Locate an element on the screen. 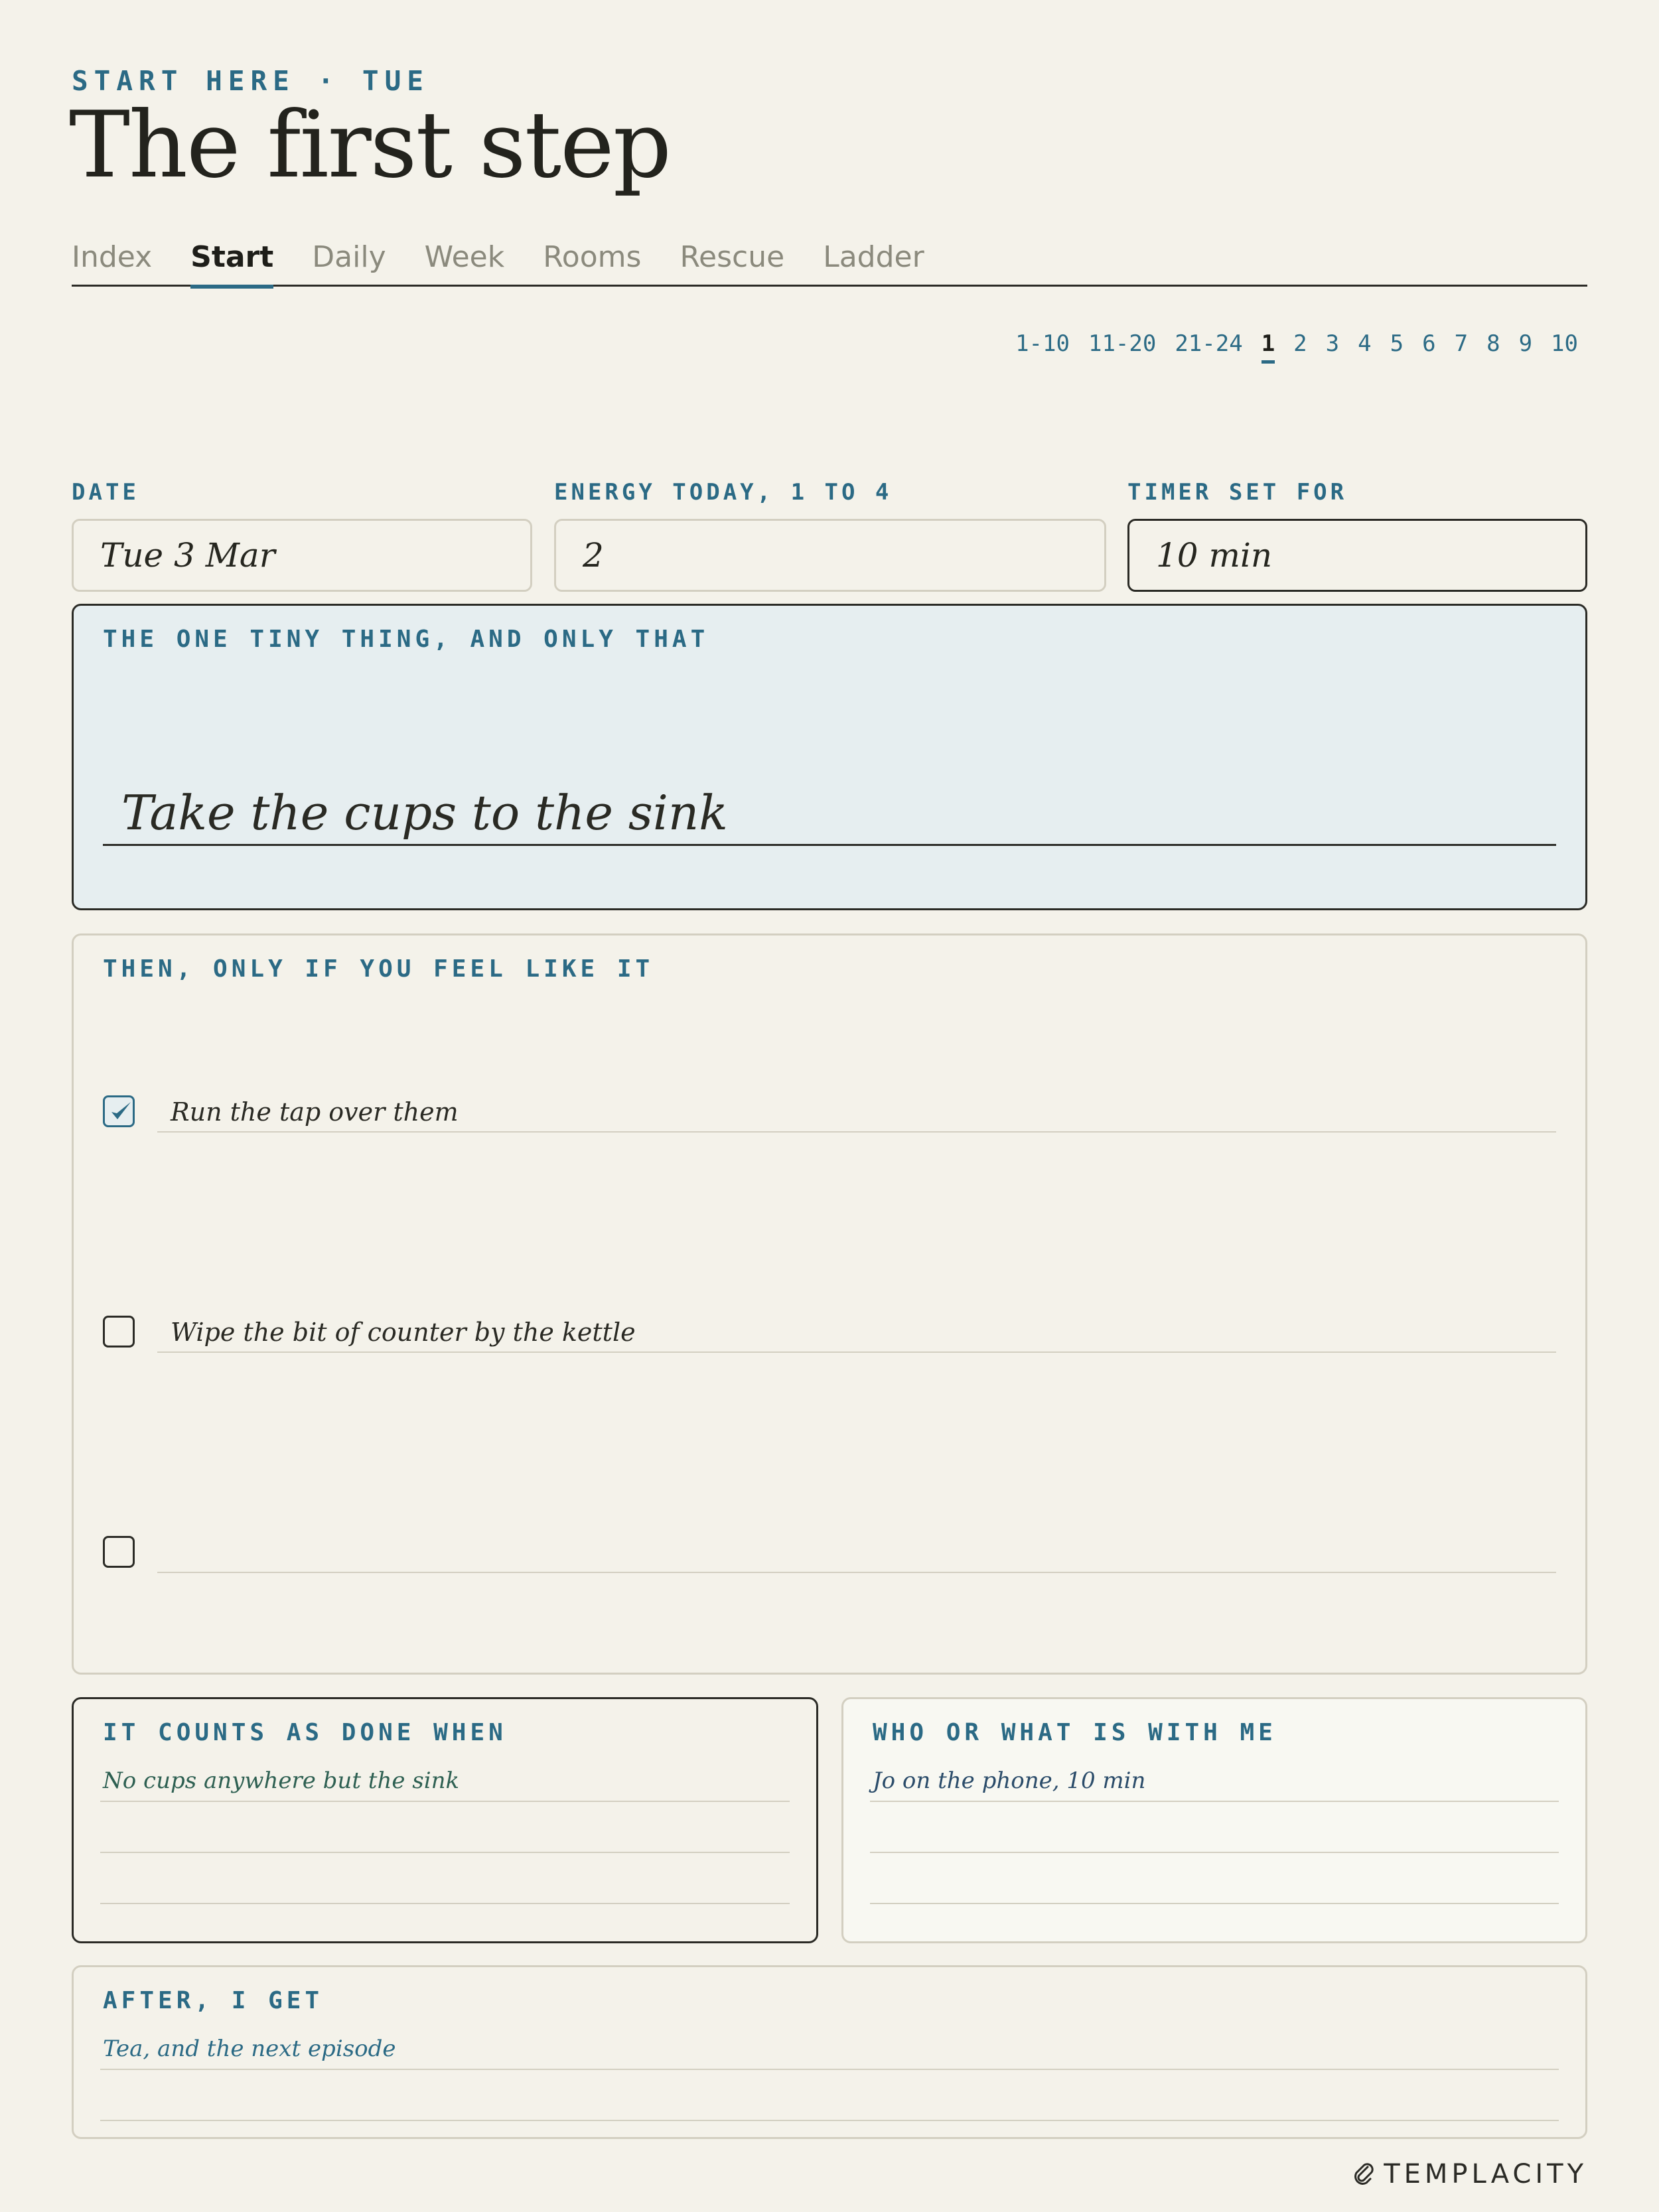  reward-card: AFTER, I GET Tea, and the next episode is located at coordinates (829, 2052).